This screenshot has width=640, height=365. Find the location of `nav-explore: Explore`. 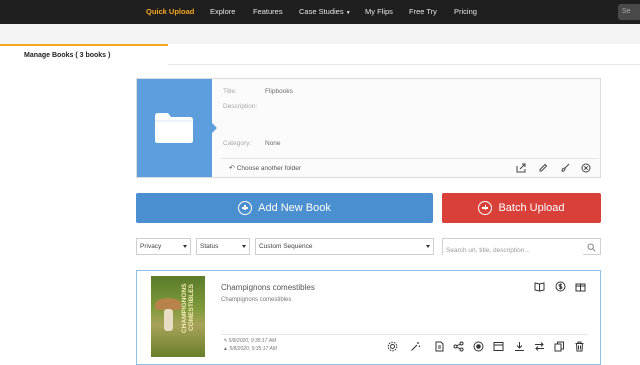

nav-explore: Explore is located at coordinates (222, 11).